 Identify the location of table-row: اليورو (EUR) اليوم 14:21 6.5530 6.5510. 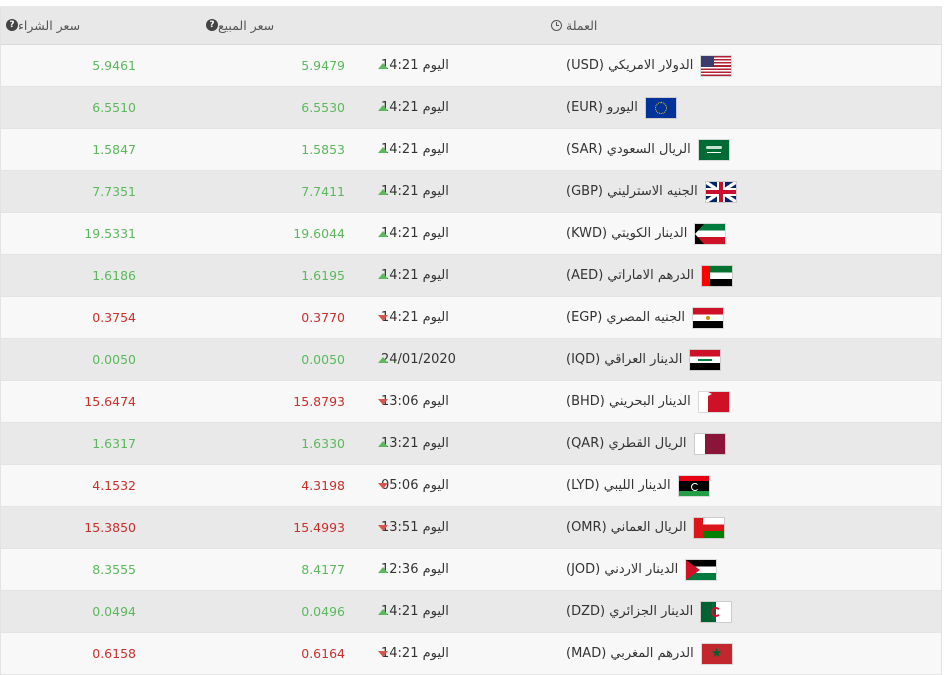
(471, 108).